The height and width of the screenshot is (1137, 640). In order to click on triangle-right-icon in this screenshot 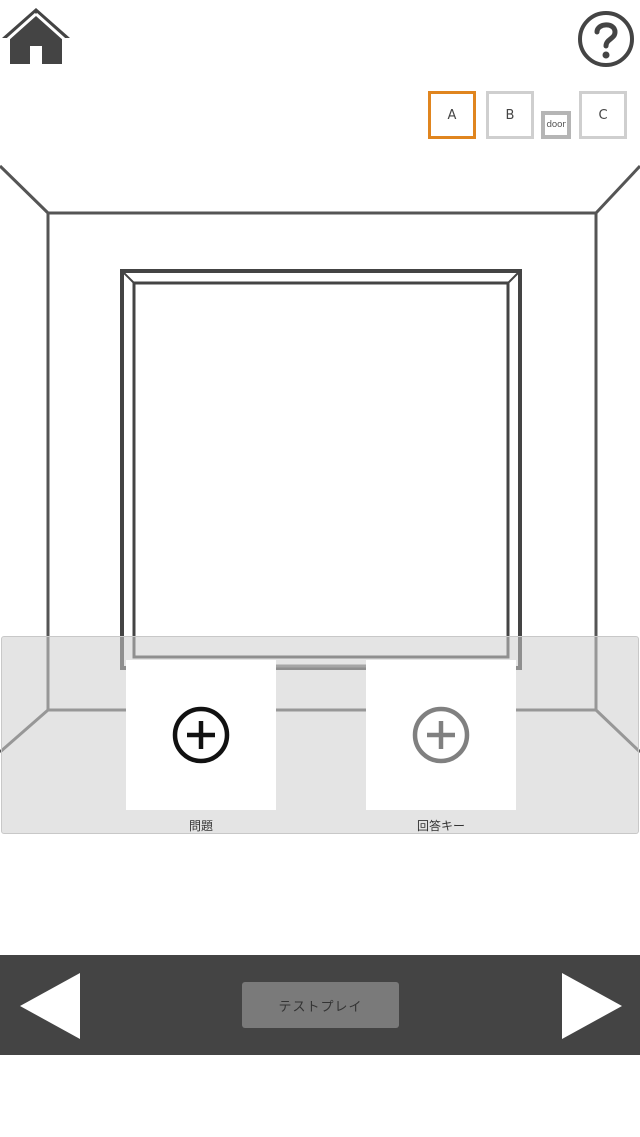, I will do `click(592, 1006)`.